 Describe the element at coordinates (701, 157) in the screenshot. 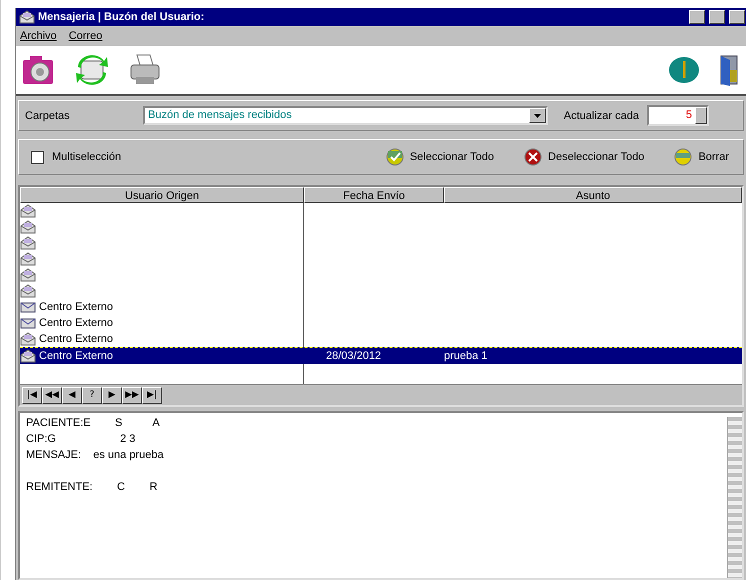

I see `action-button: Borrar` at that location.